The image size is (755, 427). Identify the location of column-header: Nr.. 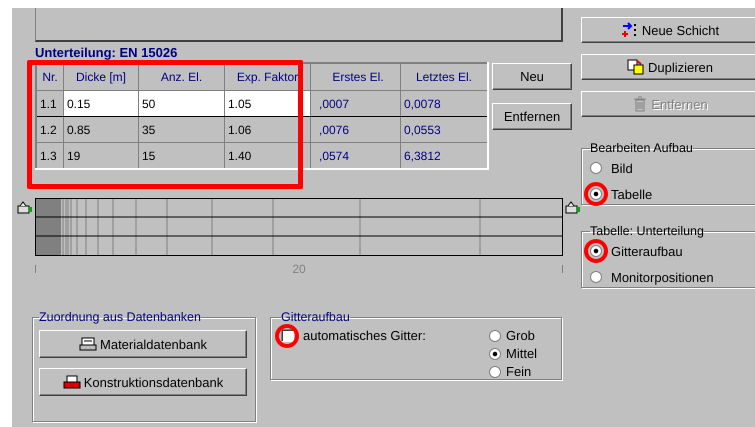
(50, 76).